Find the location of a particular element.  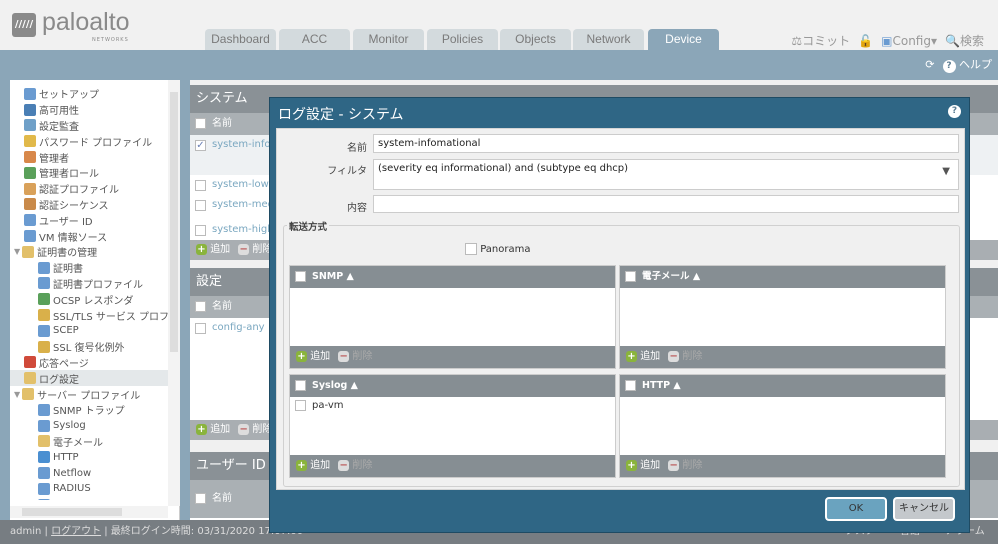

sidebar-vertical-scrollbar is located at coordinates (174, 293).